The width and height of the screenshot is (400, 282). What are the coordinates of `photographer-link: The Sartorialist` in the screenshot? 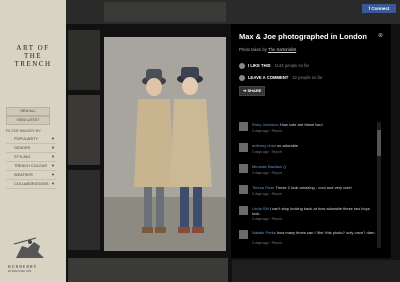 It's located at (282, 49).